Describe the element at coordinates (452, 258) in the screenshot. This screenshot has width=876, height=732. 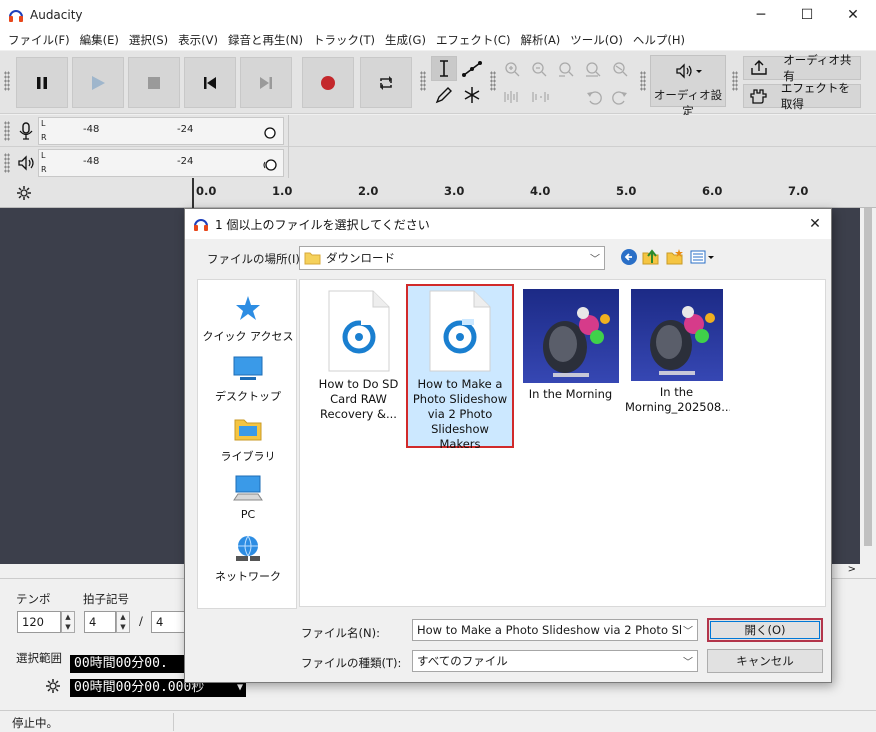
I see `look-in-dropdown: ダウンロード ﹀` at that location.